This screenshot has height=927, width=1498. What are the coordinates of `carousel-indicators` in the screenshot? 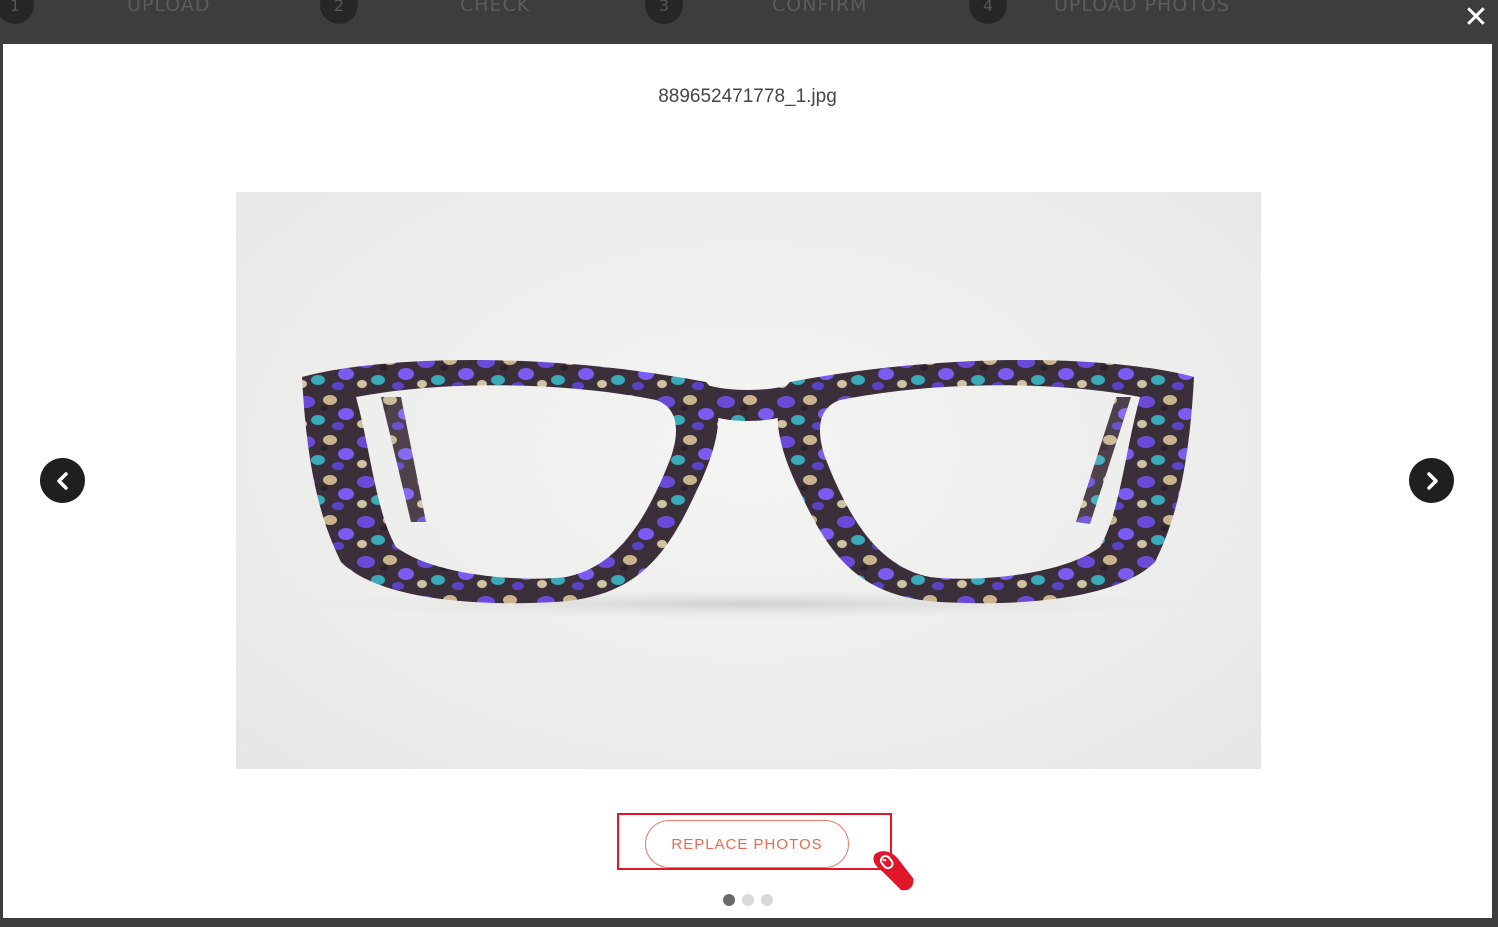 It's located at (747, 900).